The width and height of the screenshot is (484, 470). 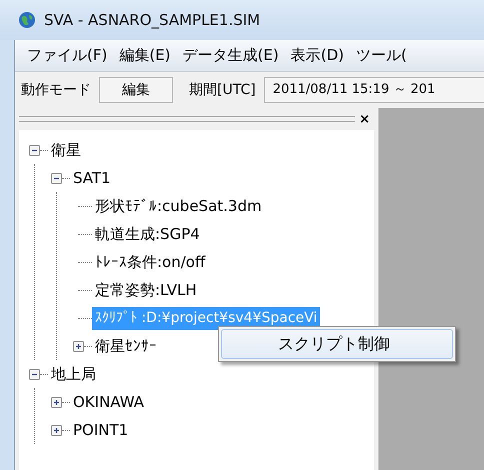 What do you see at coordinates (381, 55) in the screenshot?
I see `menu-item: ツール(` at bounding box center [381, 55].